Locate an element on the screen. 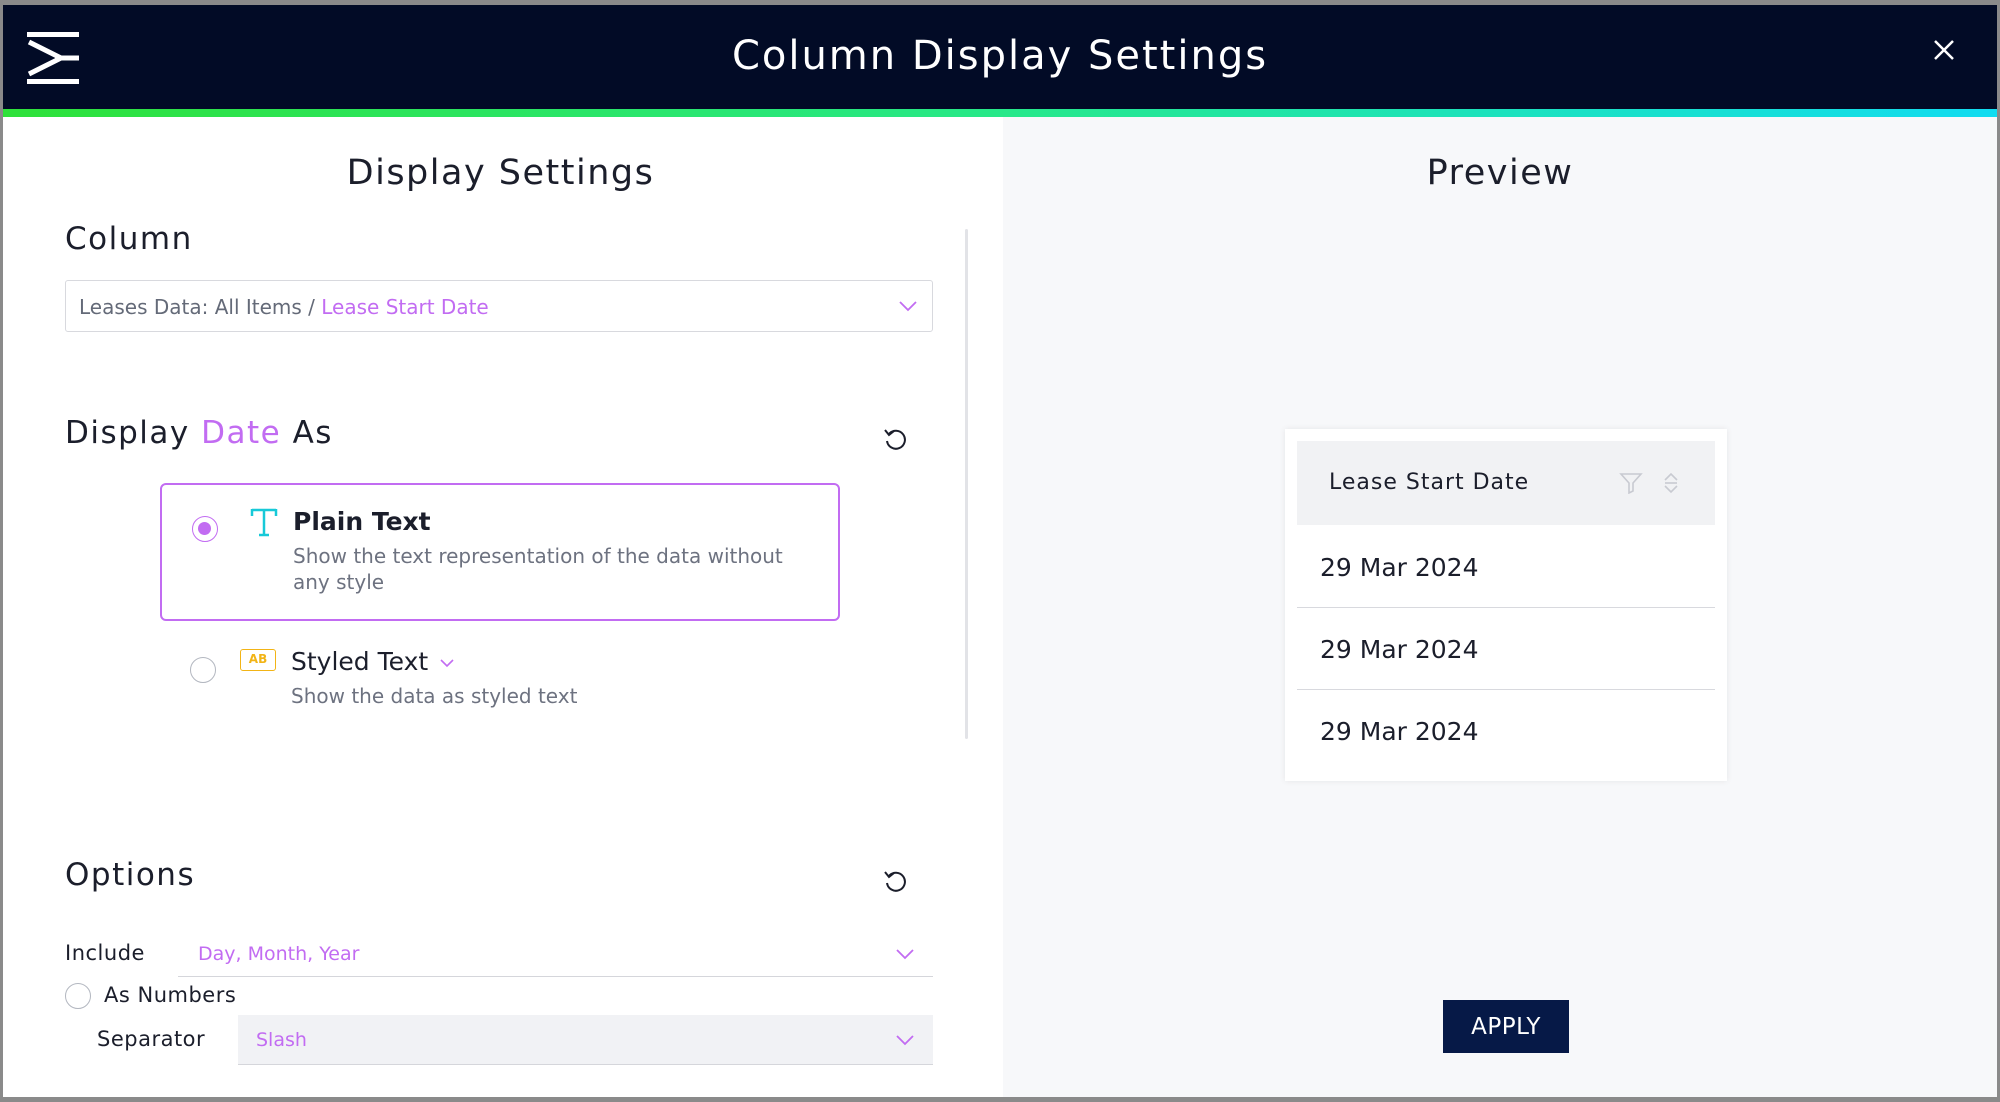 Image resolution: width=2000 pixels, height=1102 pixels. display-as-section-title: Display Date As is located at coordinates (199, 433).